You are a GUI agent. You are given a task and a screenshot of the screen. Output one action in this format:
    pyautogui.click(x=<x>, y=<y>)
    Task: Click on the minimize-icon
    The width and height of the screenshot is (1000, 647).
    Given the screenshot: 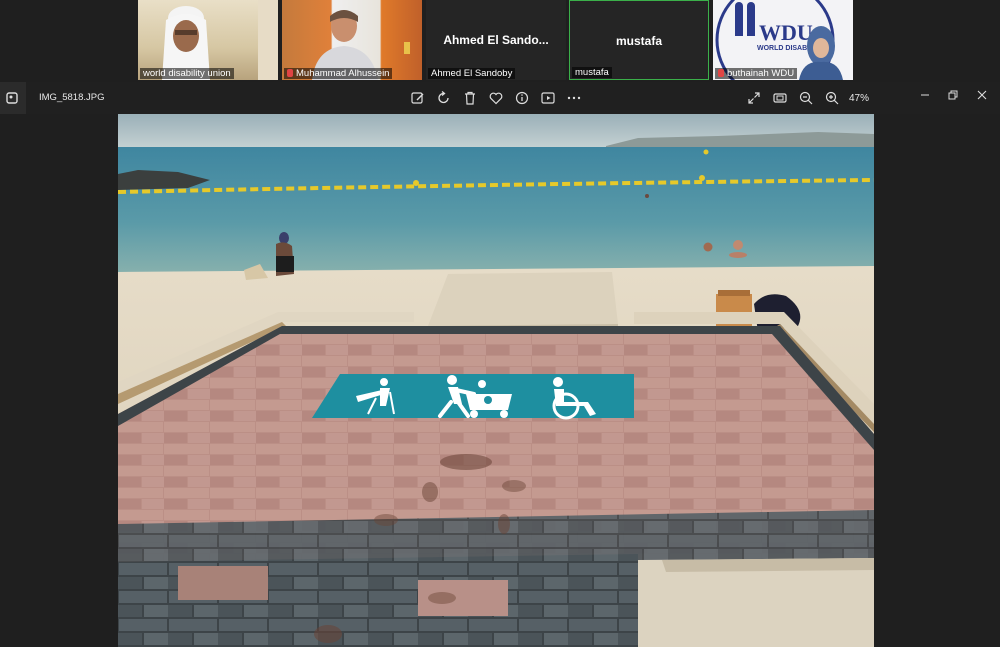 What is the action you would take?
    pyautogui.click(x=925, y=95)
    